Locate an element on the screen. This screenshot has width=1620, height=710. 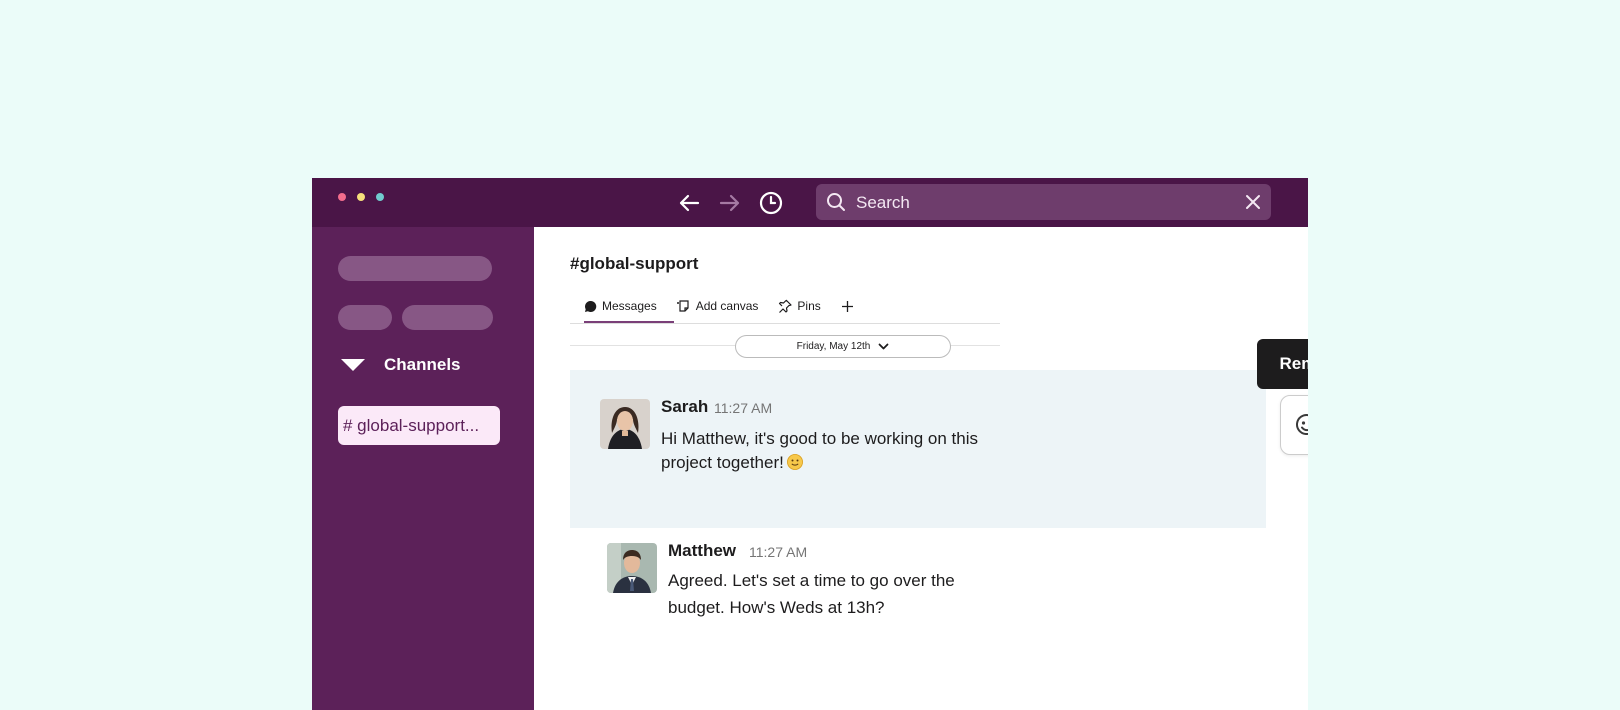
search-input: Search is located at coordinates (883, 203).